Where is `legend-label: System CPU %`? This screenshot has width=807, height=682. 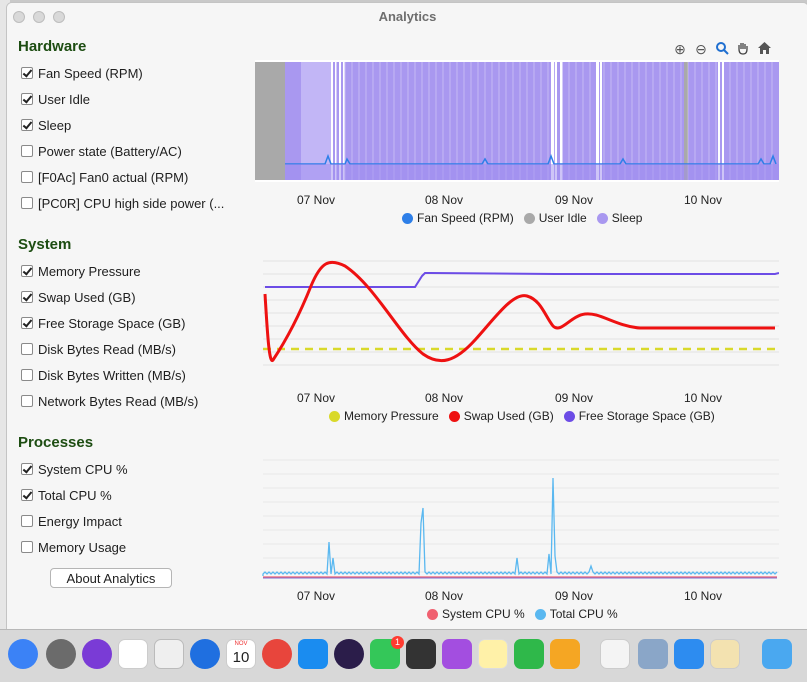 legend-label: System CPU % is located at coordinates (483, 614).